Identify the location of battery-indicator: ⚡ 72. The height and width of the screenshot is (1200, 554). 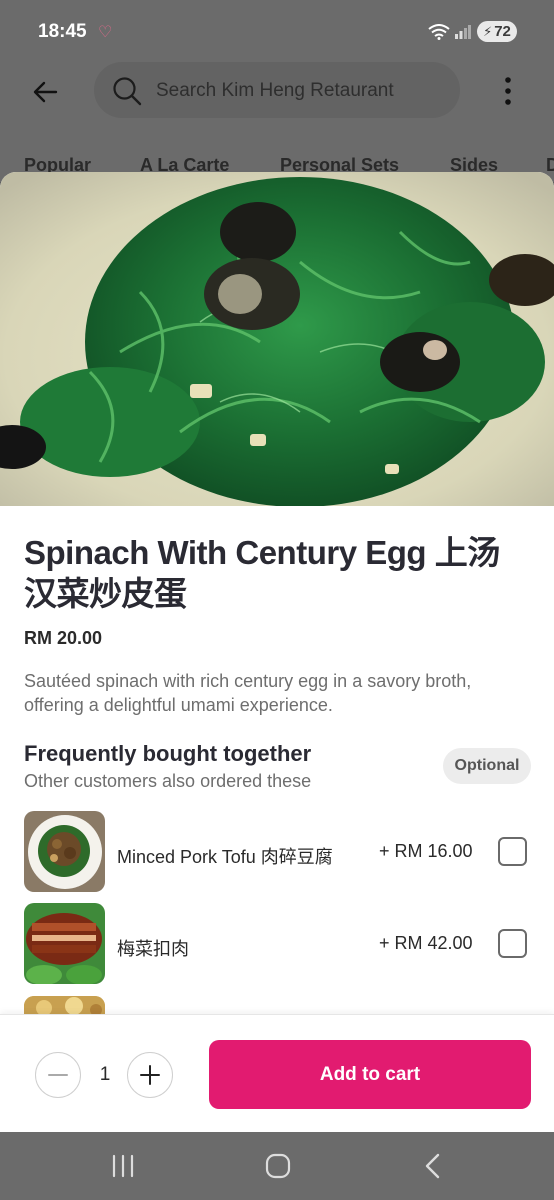
(497, 31).